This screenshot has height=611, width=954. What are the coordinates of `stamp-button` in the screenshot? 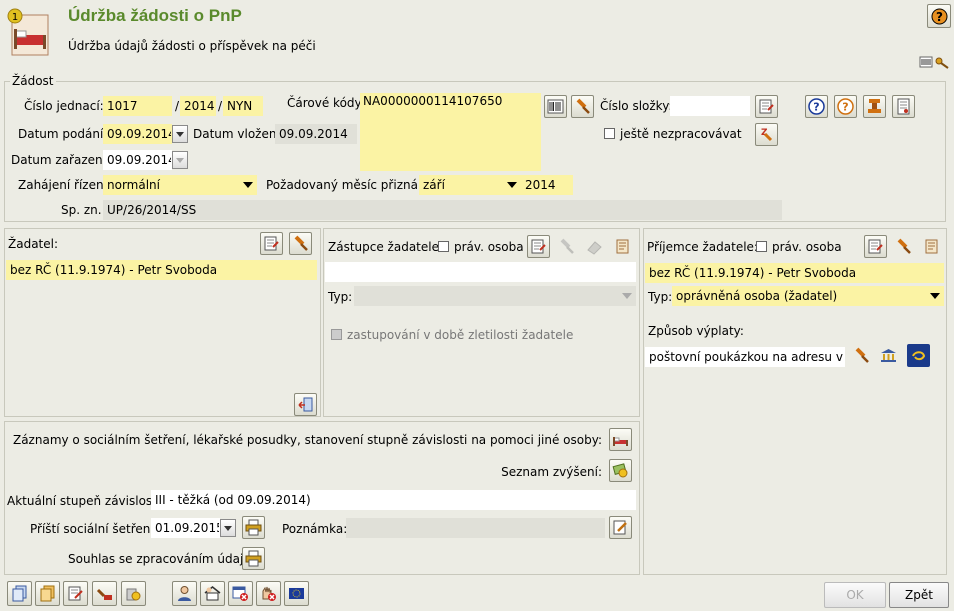 It's located at (874, 106).